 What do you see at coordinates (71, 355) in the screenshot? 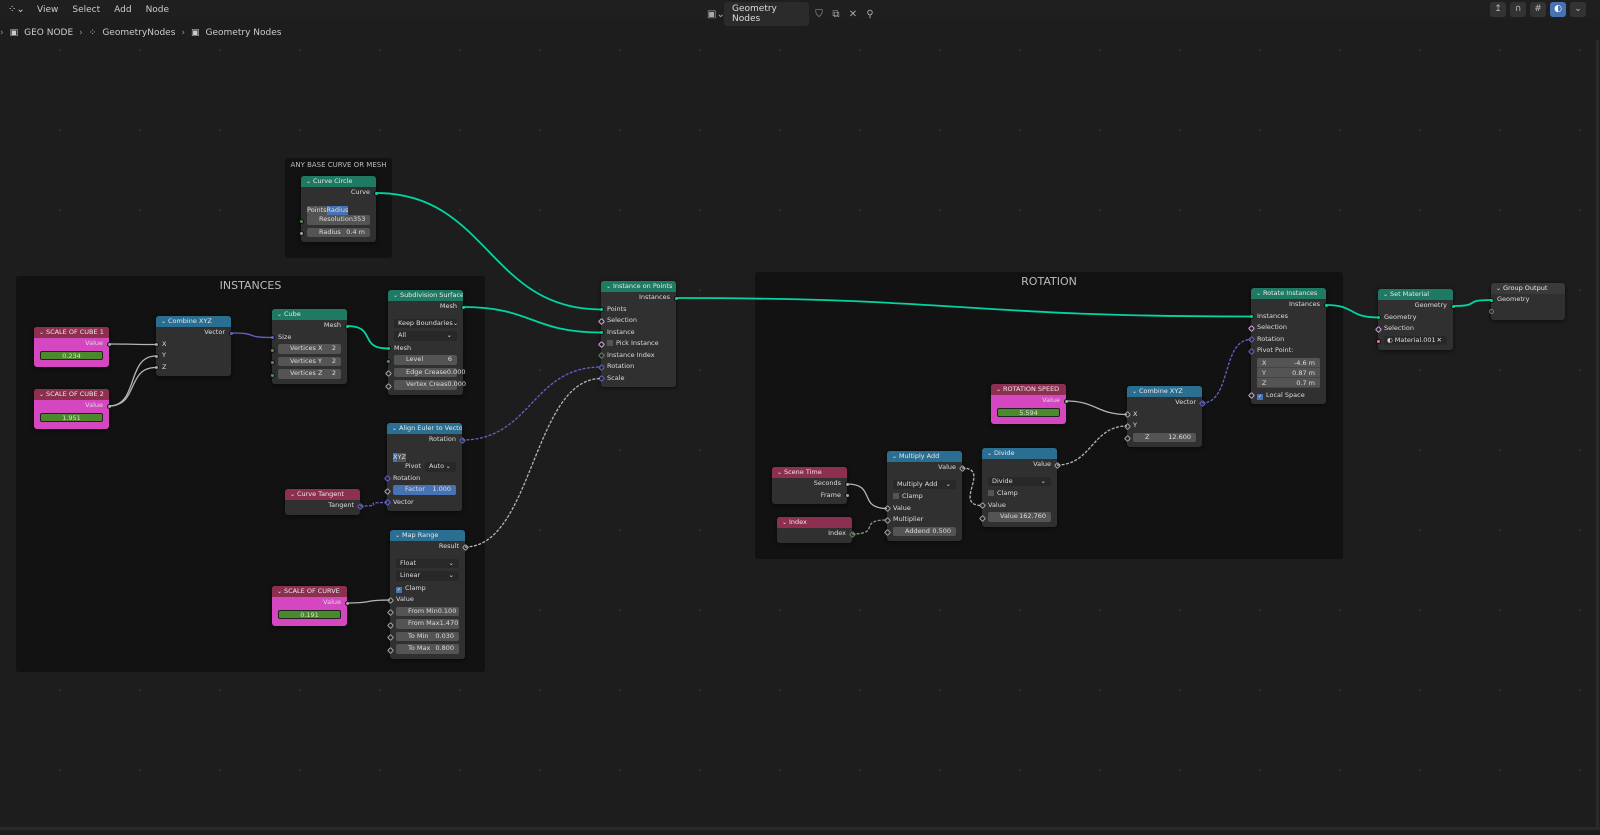
I see `value-slider: 0.234` at bounding box center [71, 355].